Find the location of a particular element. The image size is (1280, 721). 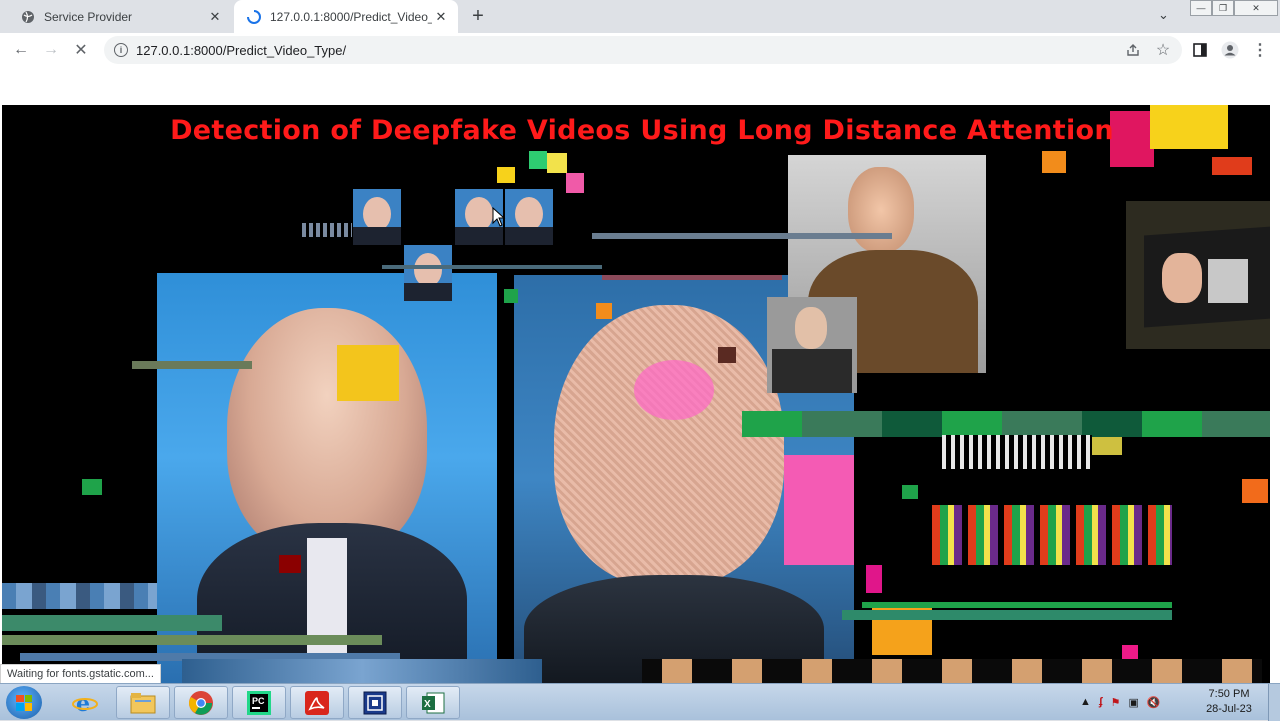

windows-logo-icon is located at coordinates (24, 702).